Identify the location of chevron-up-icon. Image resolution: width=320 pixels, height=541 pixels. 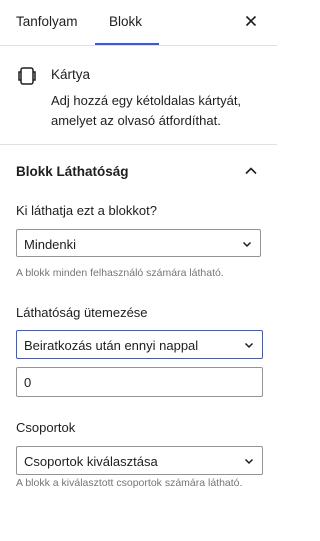
(251, 171).